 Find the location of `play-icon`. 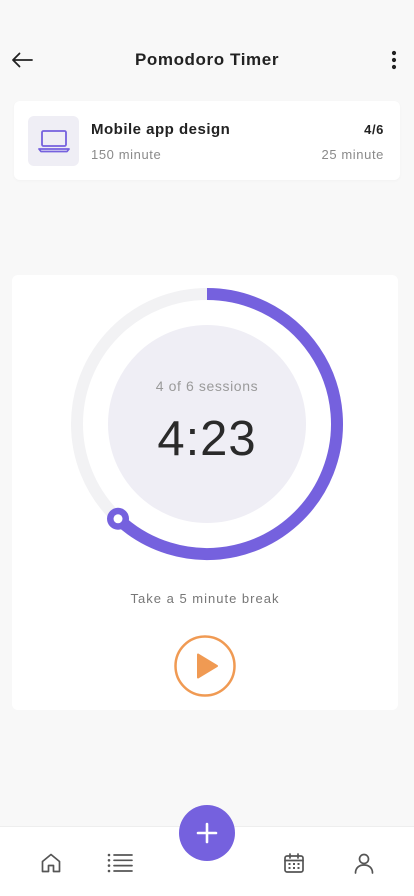

play-icon is located at coordinates (205, 666).